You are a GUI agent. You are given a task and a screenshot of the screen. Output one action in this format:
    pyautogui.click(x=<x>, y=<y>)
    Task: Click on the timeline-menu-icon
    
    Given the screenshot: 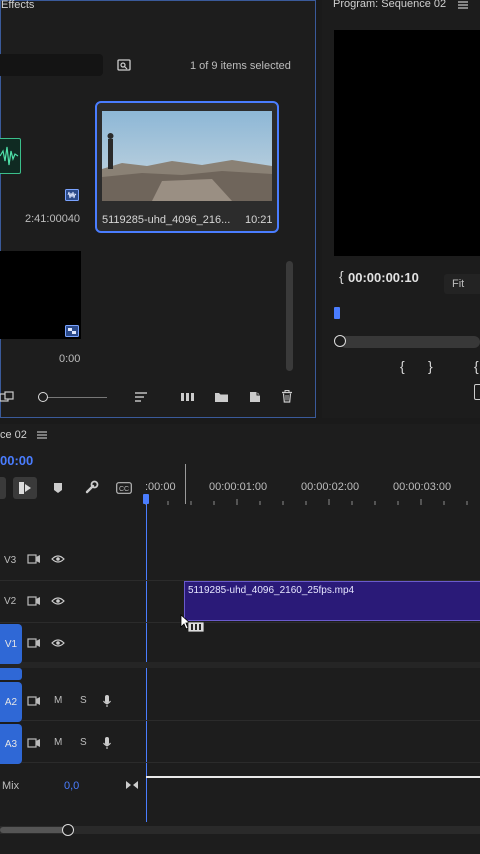 What is the action you would take?
    pyautogui.click(x=42, y=435)
    